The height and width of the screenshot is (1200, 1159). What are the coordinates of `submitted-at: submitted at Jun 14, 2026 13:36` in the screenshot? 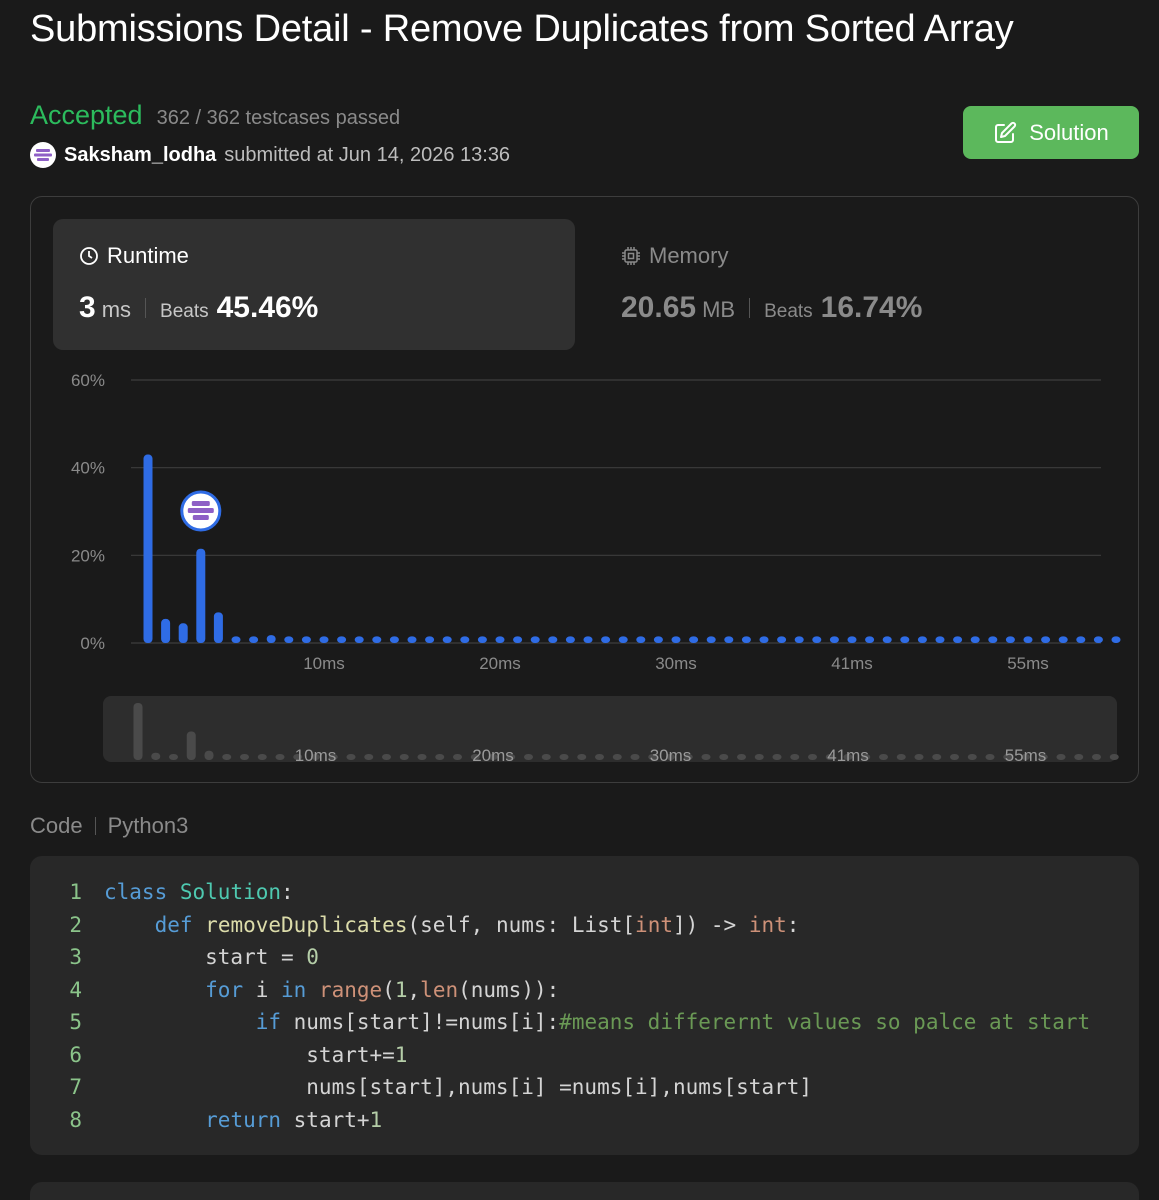 It's located at (367, 154).